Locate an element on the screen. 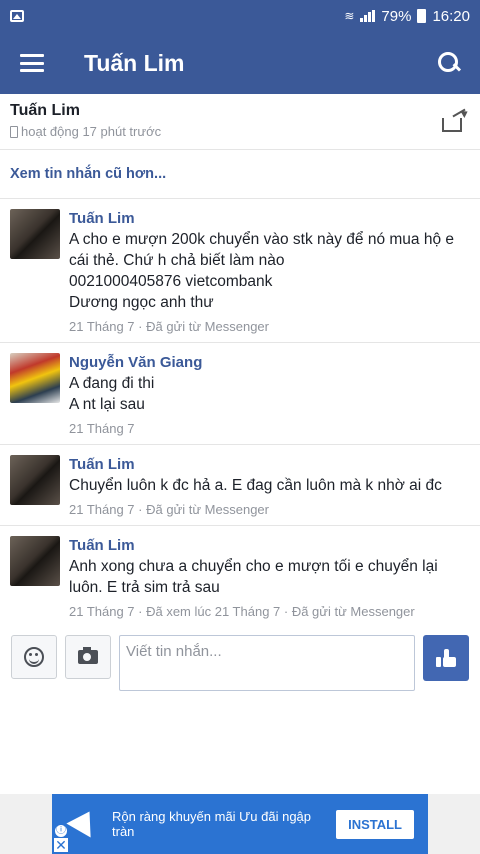 The width and height of the screenshot is (480, 854). like-button is located at coordinates (446, 658).